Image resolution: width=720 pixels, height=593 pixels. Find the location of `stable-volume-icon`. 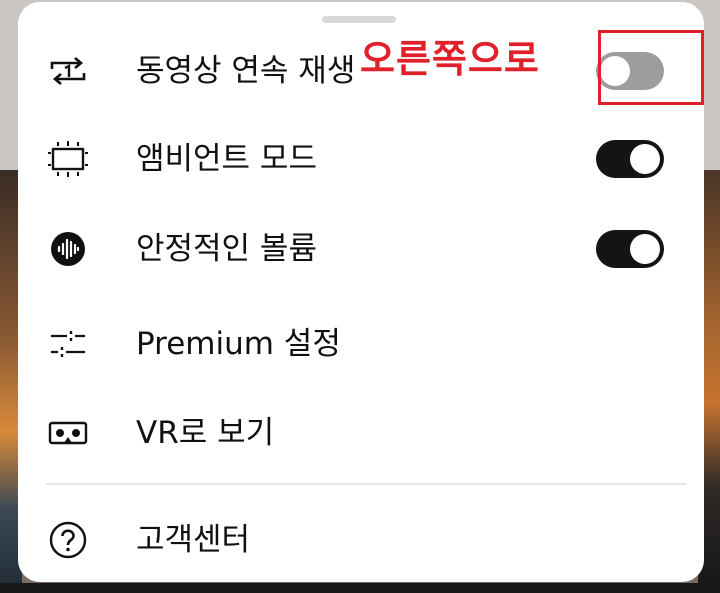

stable-volume-icon is located at coordinates (68, 249).